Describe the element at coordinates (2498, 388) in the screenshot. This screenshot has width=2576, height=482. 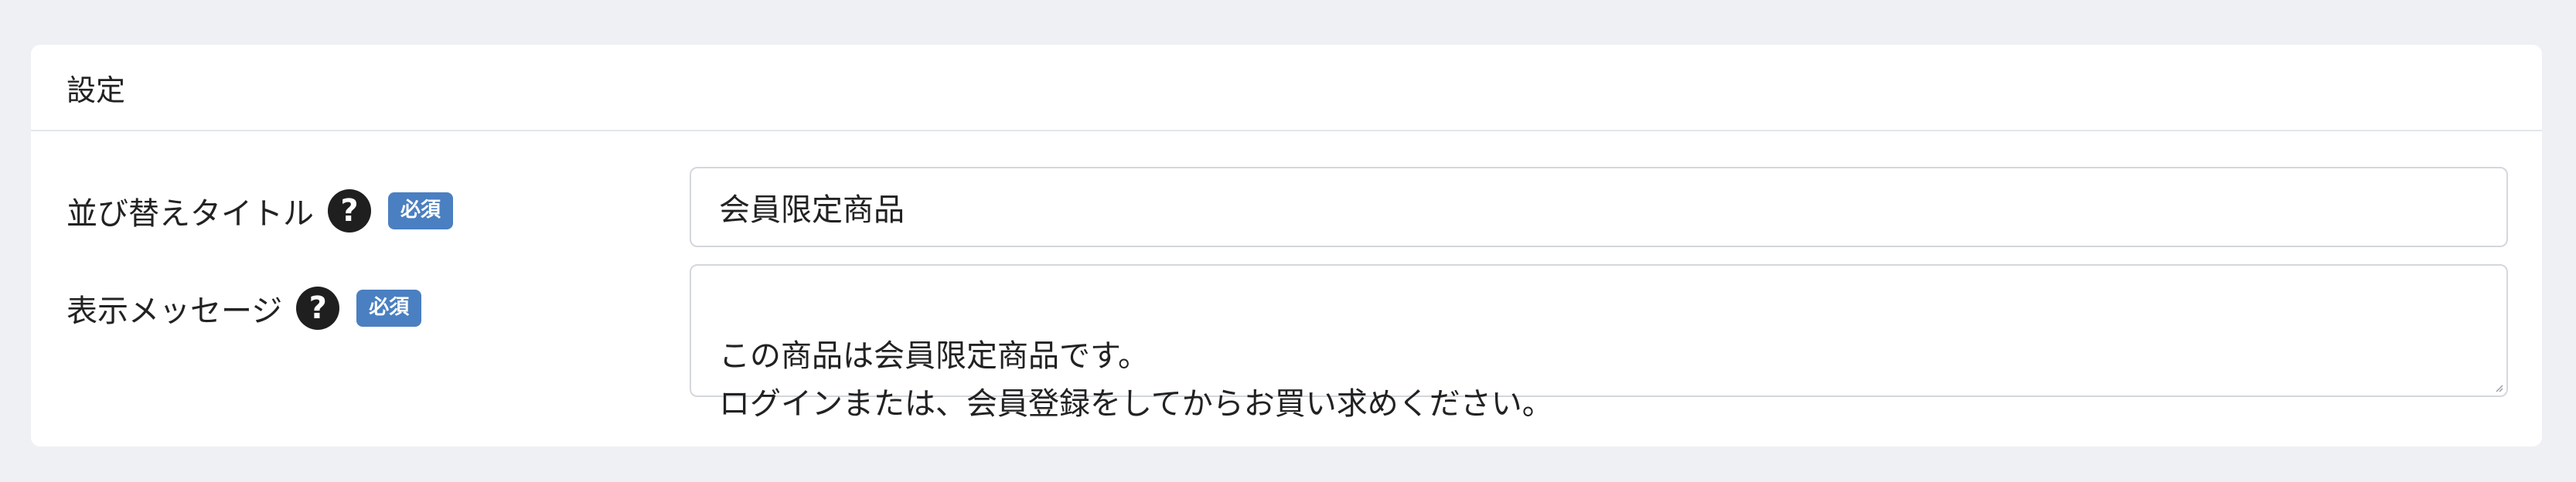
I see `resize-grip-icon` at that location.